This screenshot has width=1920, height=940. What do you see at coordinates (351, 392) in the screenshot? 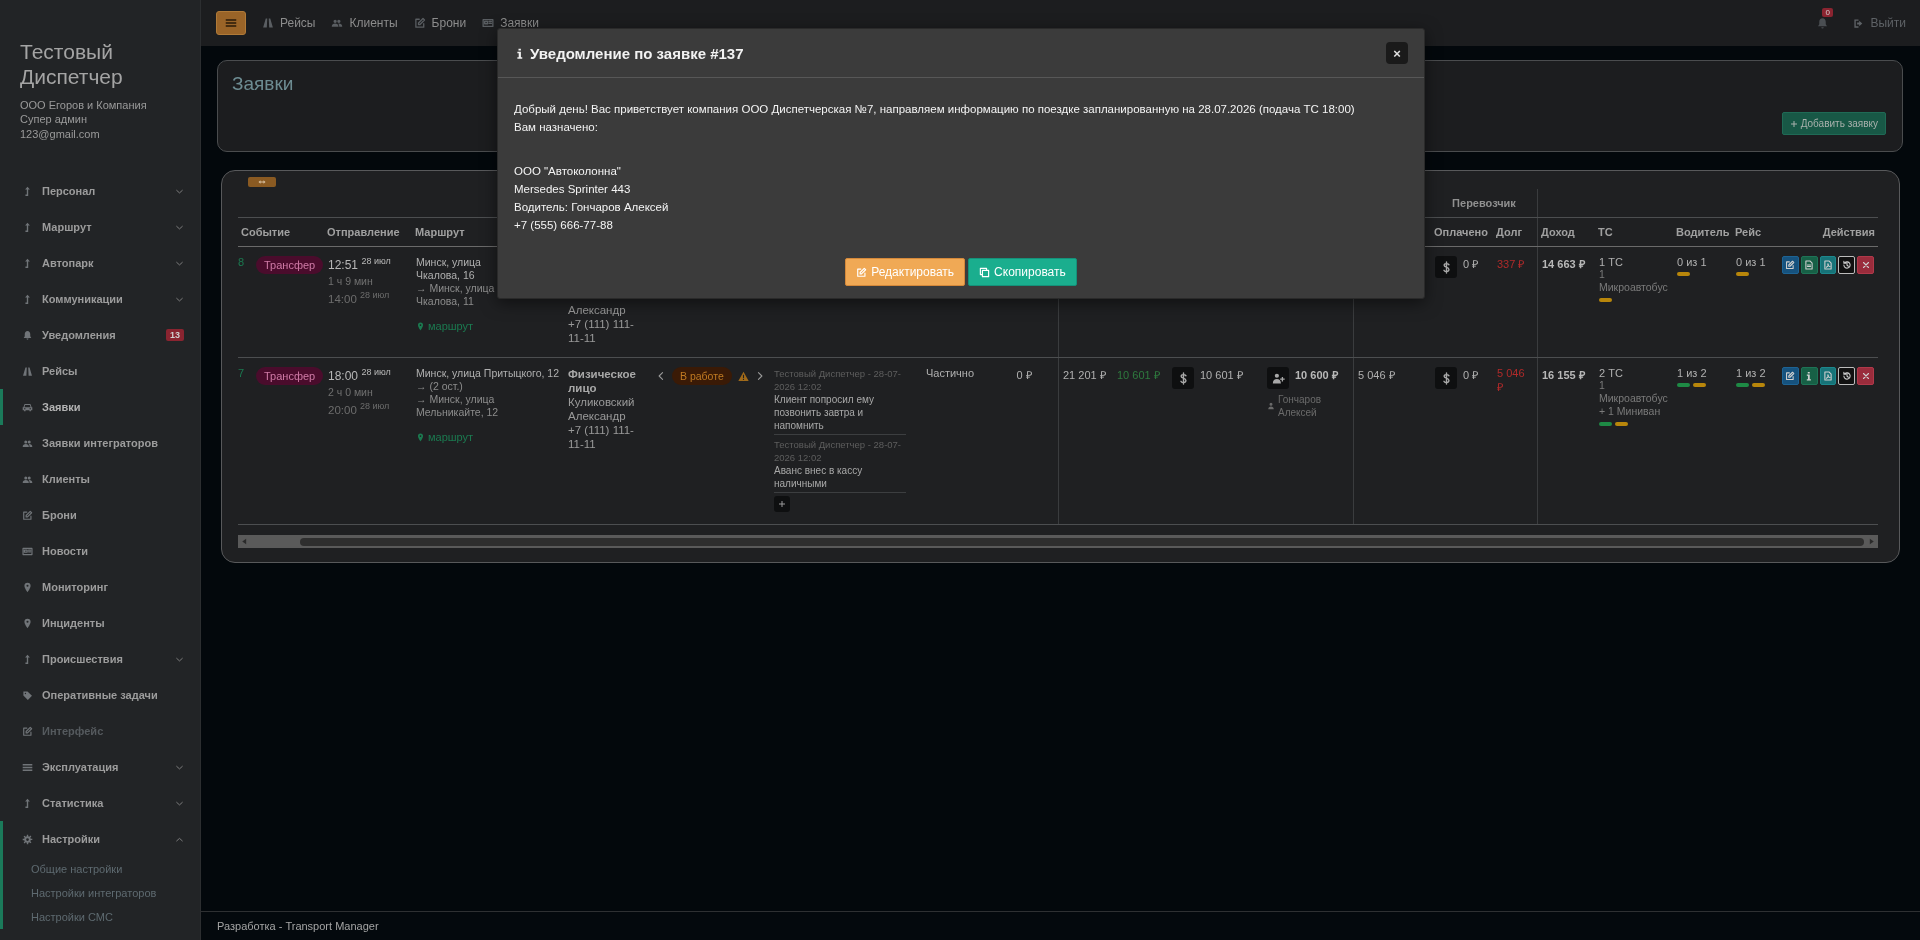
I see `trip-duration: 2 ч 0 мин` at bounding box center [351, 392].